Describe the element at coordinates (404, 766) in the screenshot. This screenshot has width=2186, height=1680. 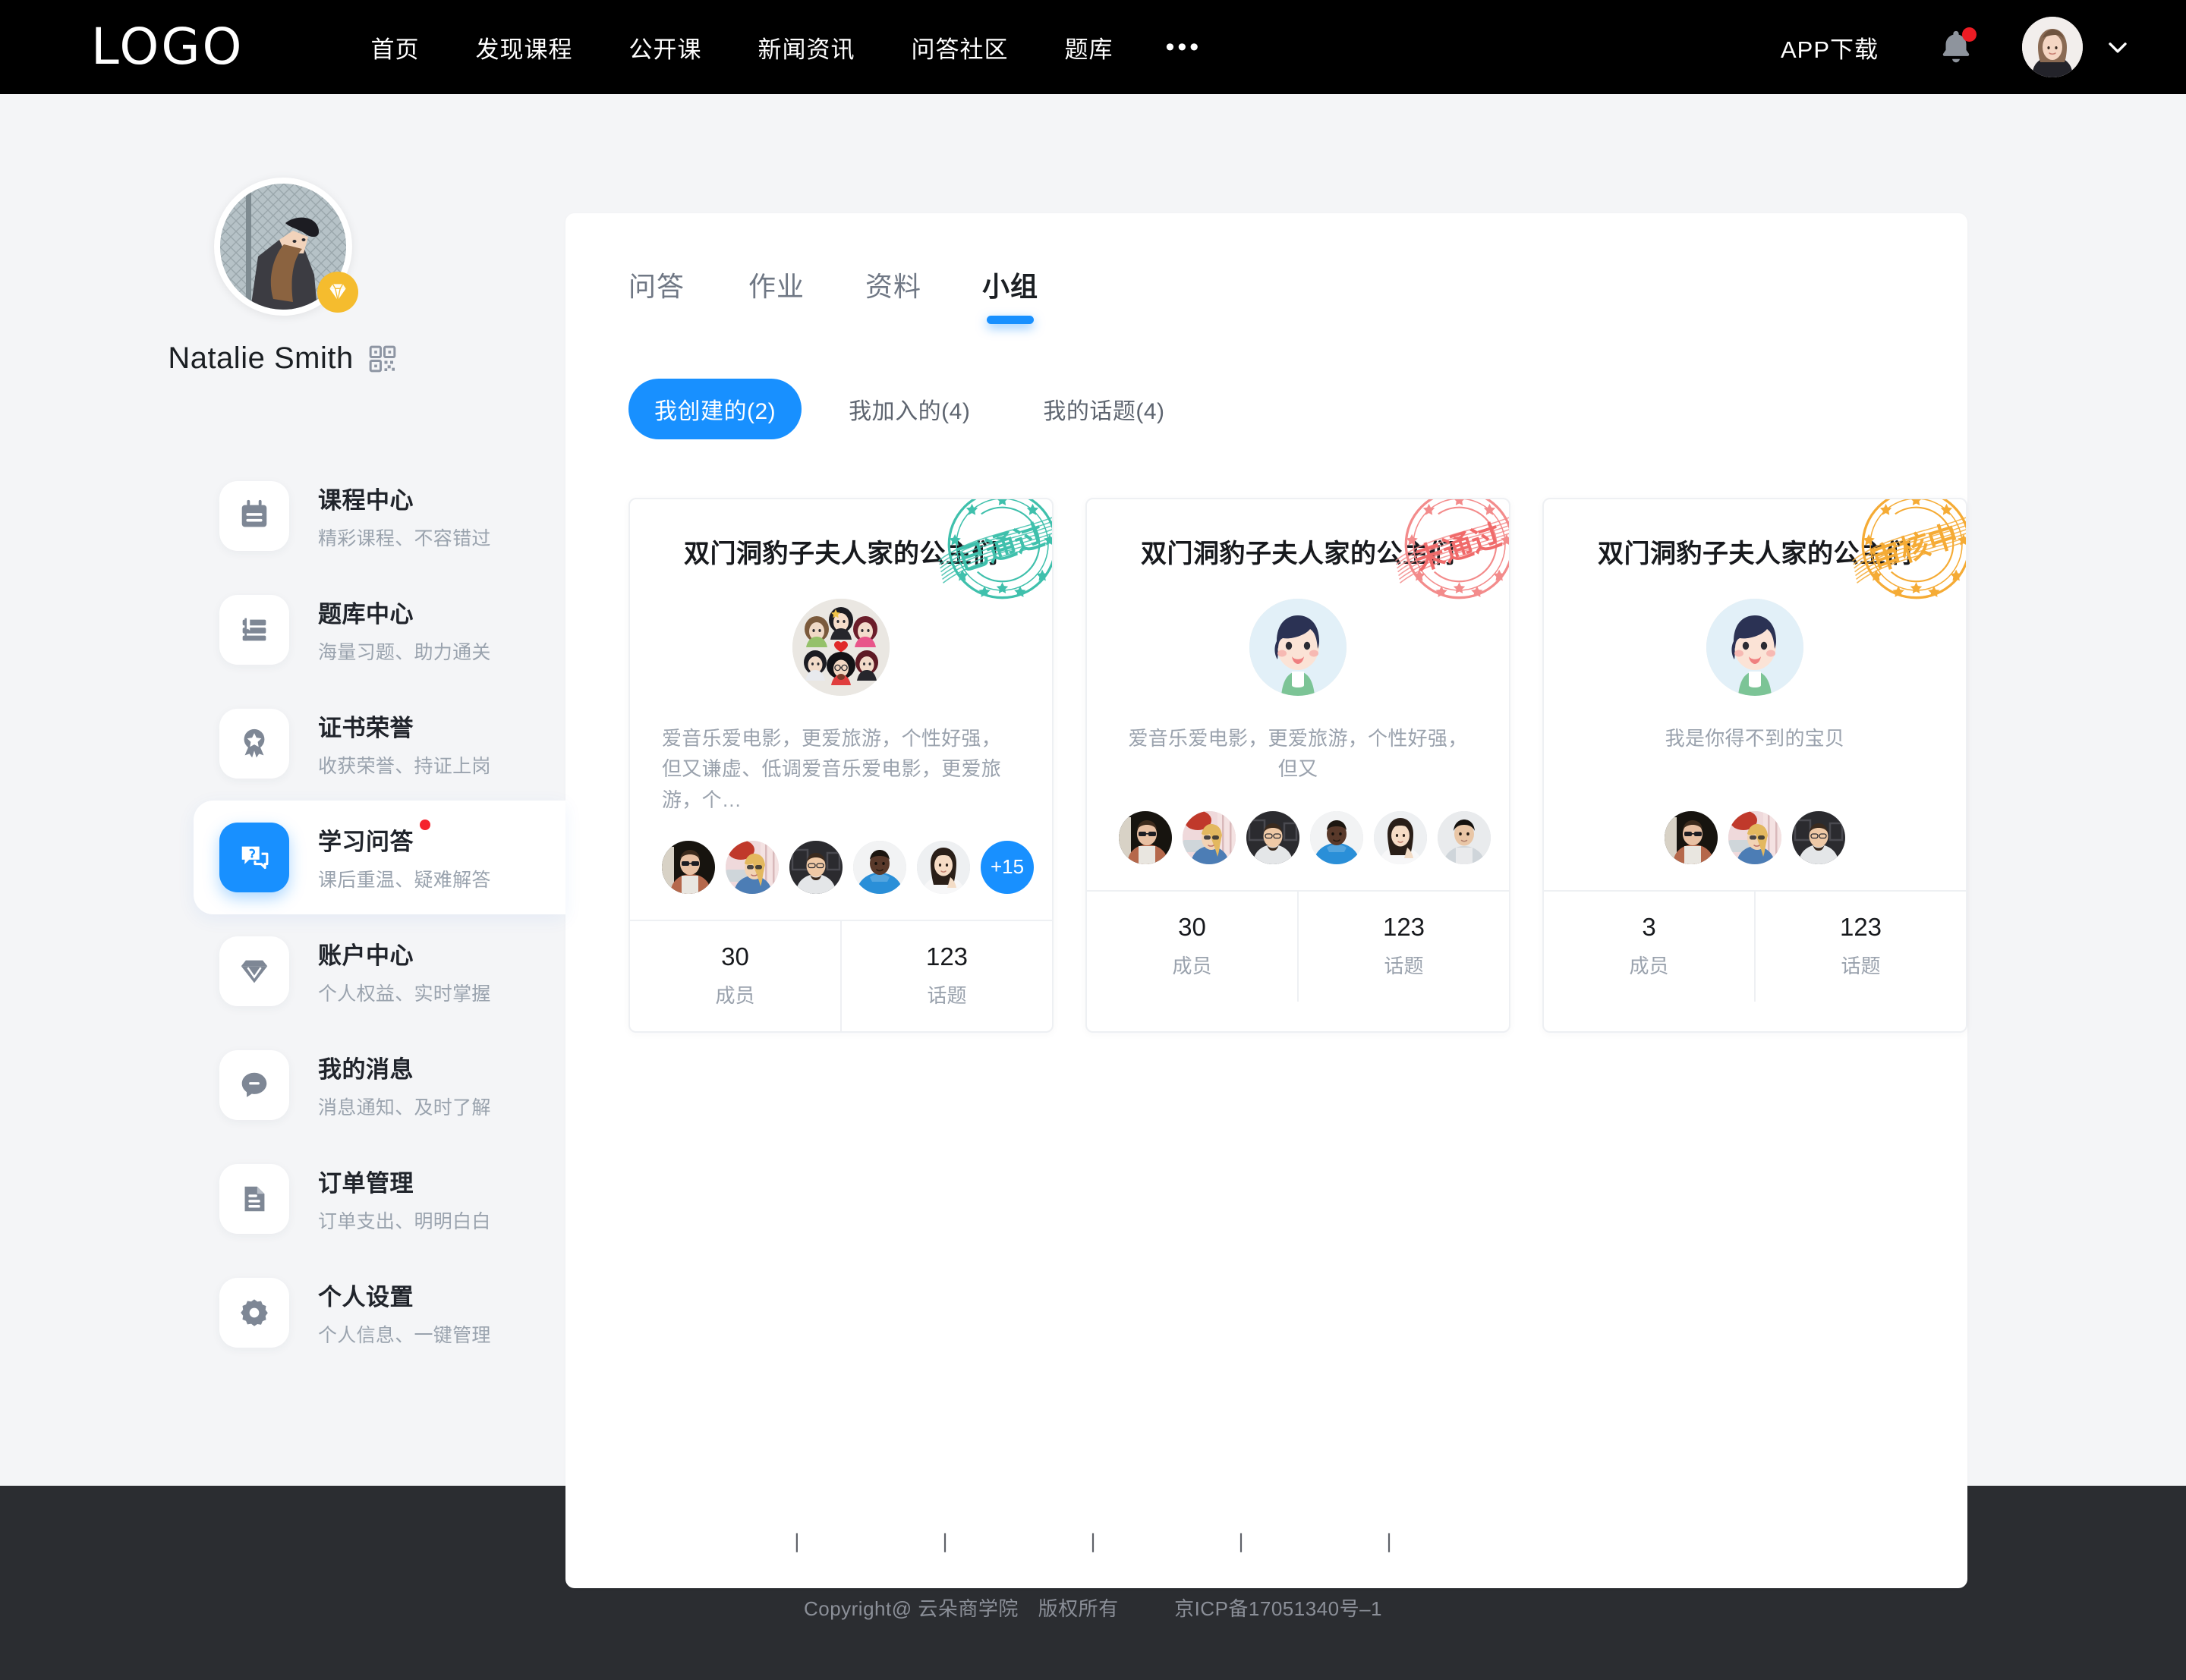
I see `sidebar-item-subtitle: 收获荣誉、持证上岗` at that location.